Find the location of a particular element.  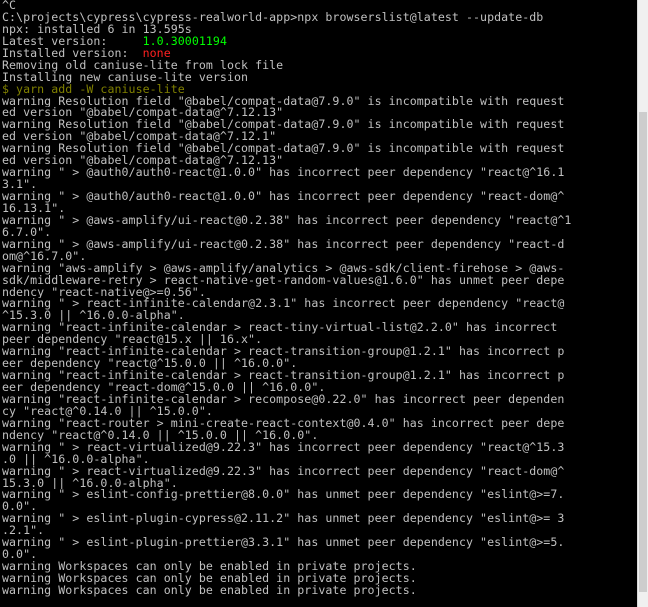

terminal-line: ^15.3.0 || ^16.0.0-alpha". is located at coordinates (93, 316).